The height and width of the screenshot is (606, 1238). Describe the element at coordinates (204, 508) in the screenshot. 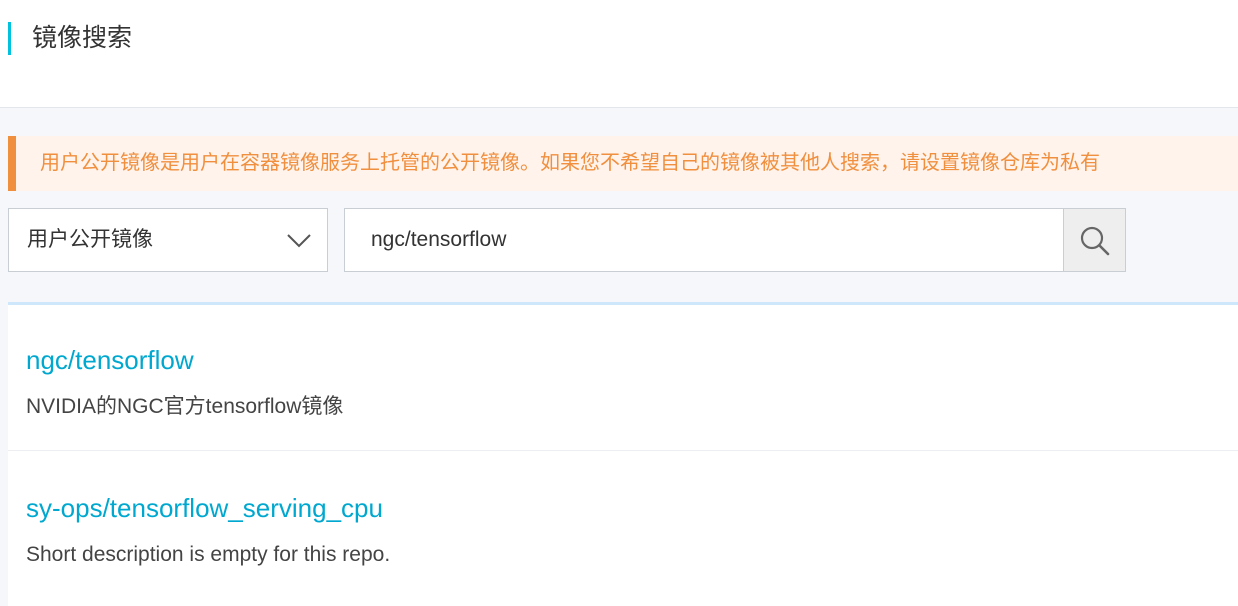

I see `result-title-link: sy-ops/tensorflow_serving_cpu` at that location.